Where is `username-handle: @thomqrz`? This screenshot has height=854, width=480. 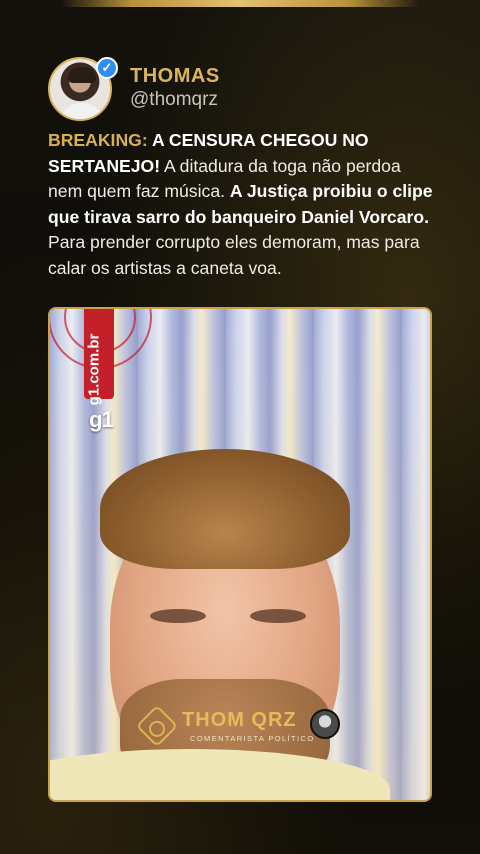
username-handle: @thomqrz is located at coordinates (174, 100).